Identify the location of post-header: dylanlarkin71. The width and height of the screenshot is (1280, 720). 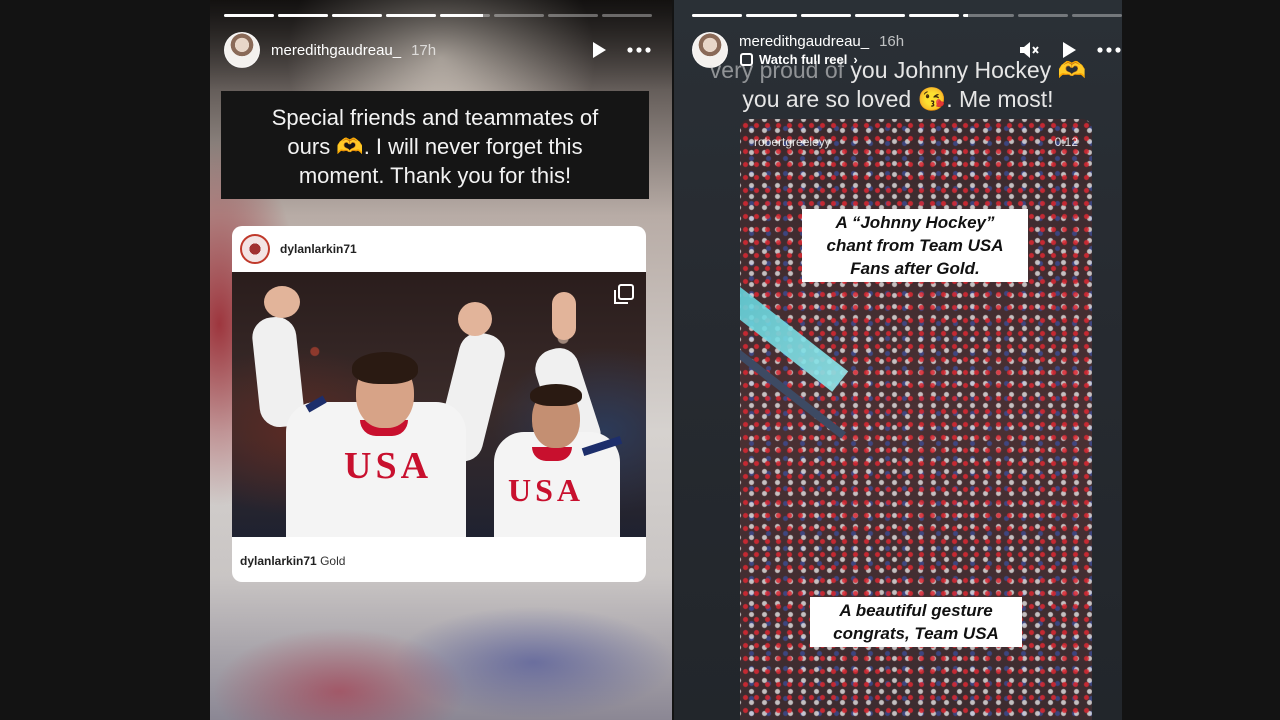
(439, 249).